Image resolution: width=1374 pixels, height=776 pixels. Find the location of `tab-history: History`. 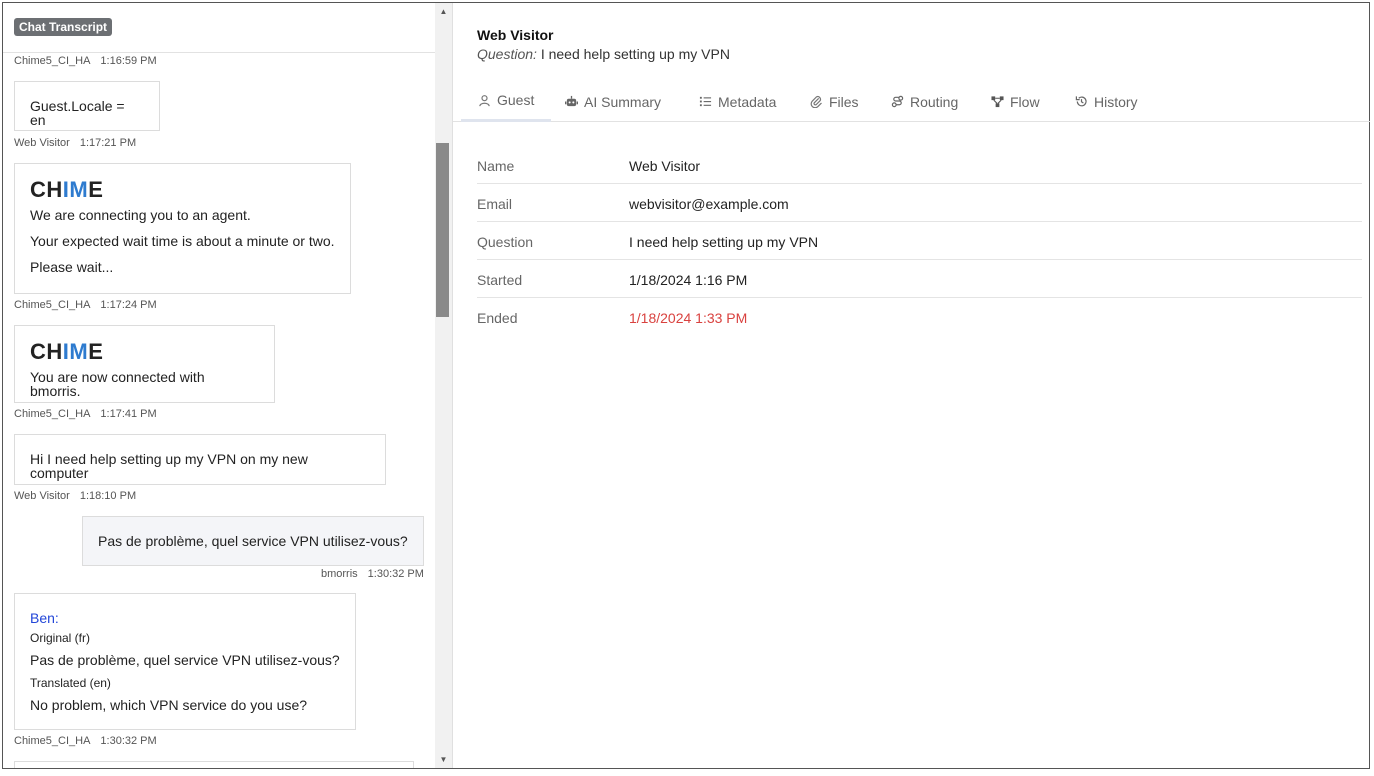

tab-history: History is located at coordinates (1106, 101).